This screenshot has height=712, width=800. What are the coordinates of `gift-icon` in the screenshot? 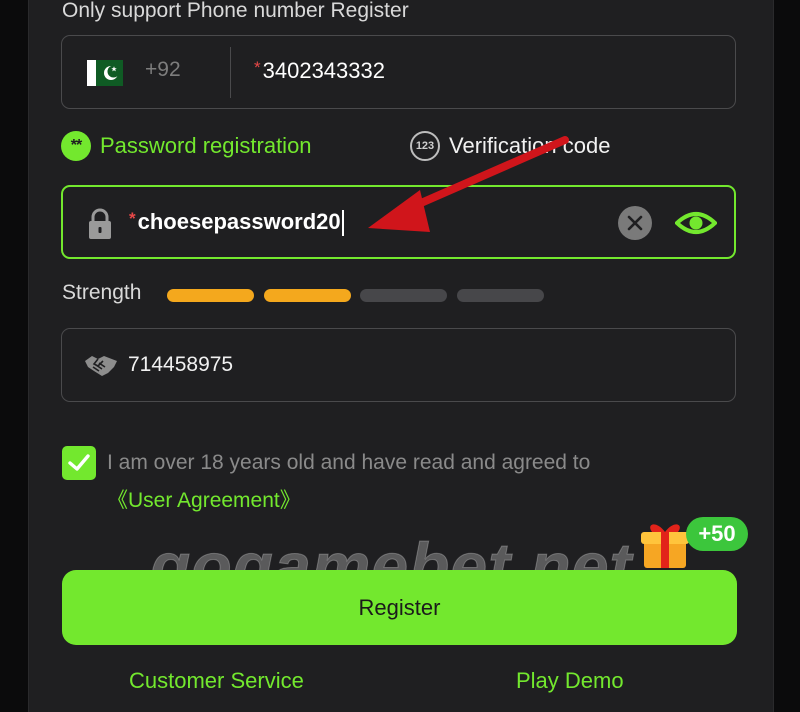 It's located at (665, 546).